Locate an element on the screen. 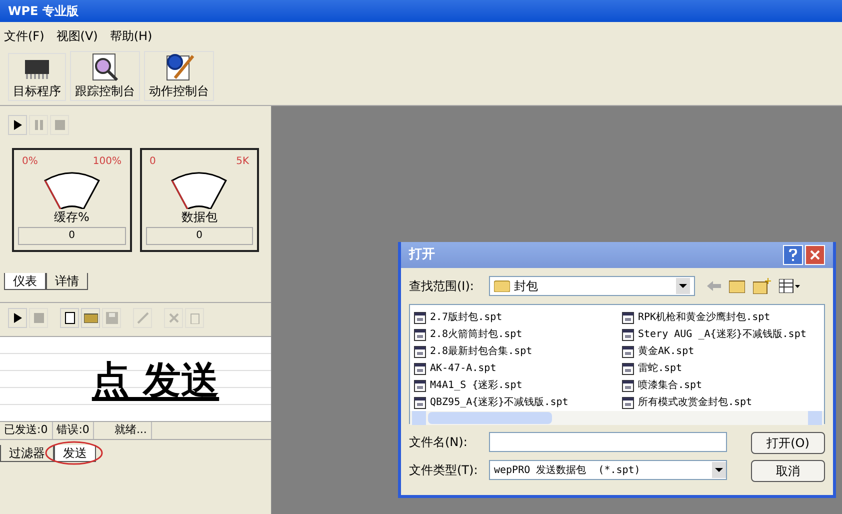 The height and width of the screenshot is (514, 842). file-item: 黄金AK.spt is located at coordinates (728, 351).